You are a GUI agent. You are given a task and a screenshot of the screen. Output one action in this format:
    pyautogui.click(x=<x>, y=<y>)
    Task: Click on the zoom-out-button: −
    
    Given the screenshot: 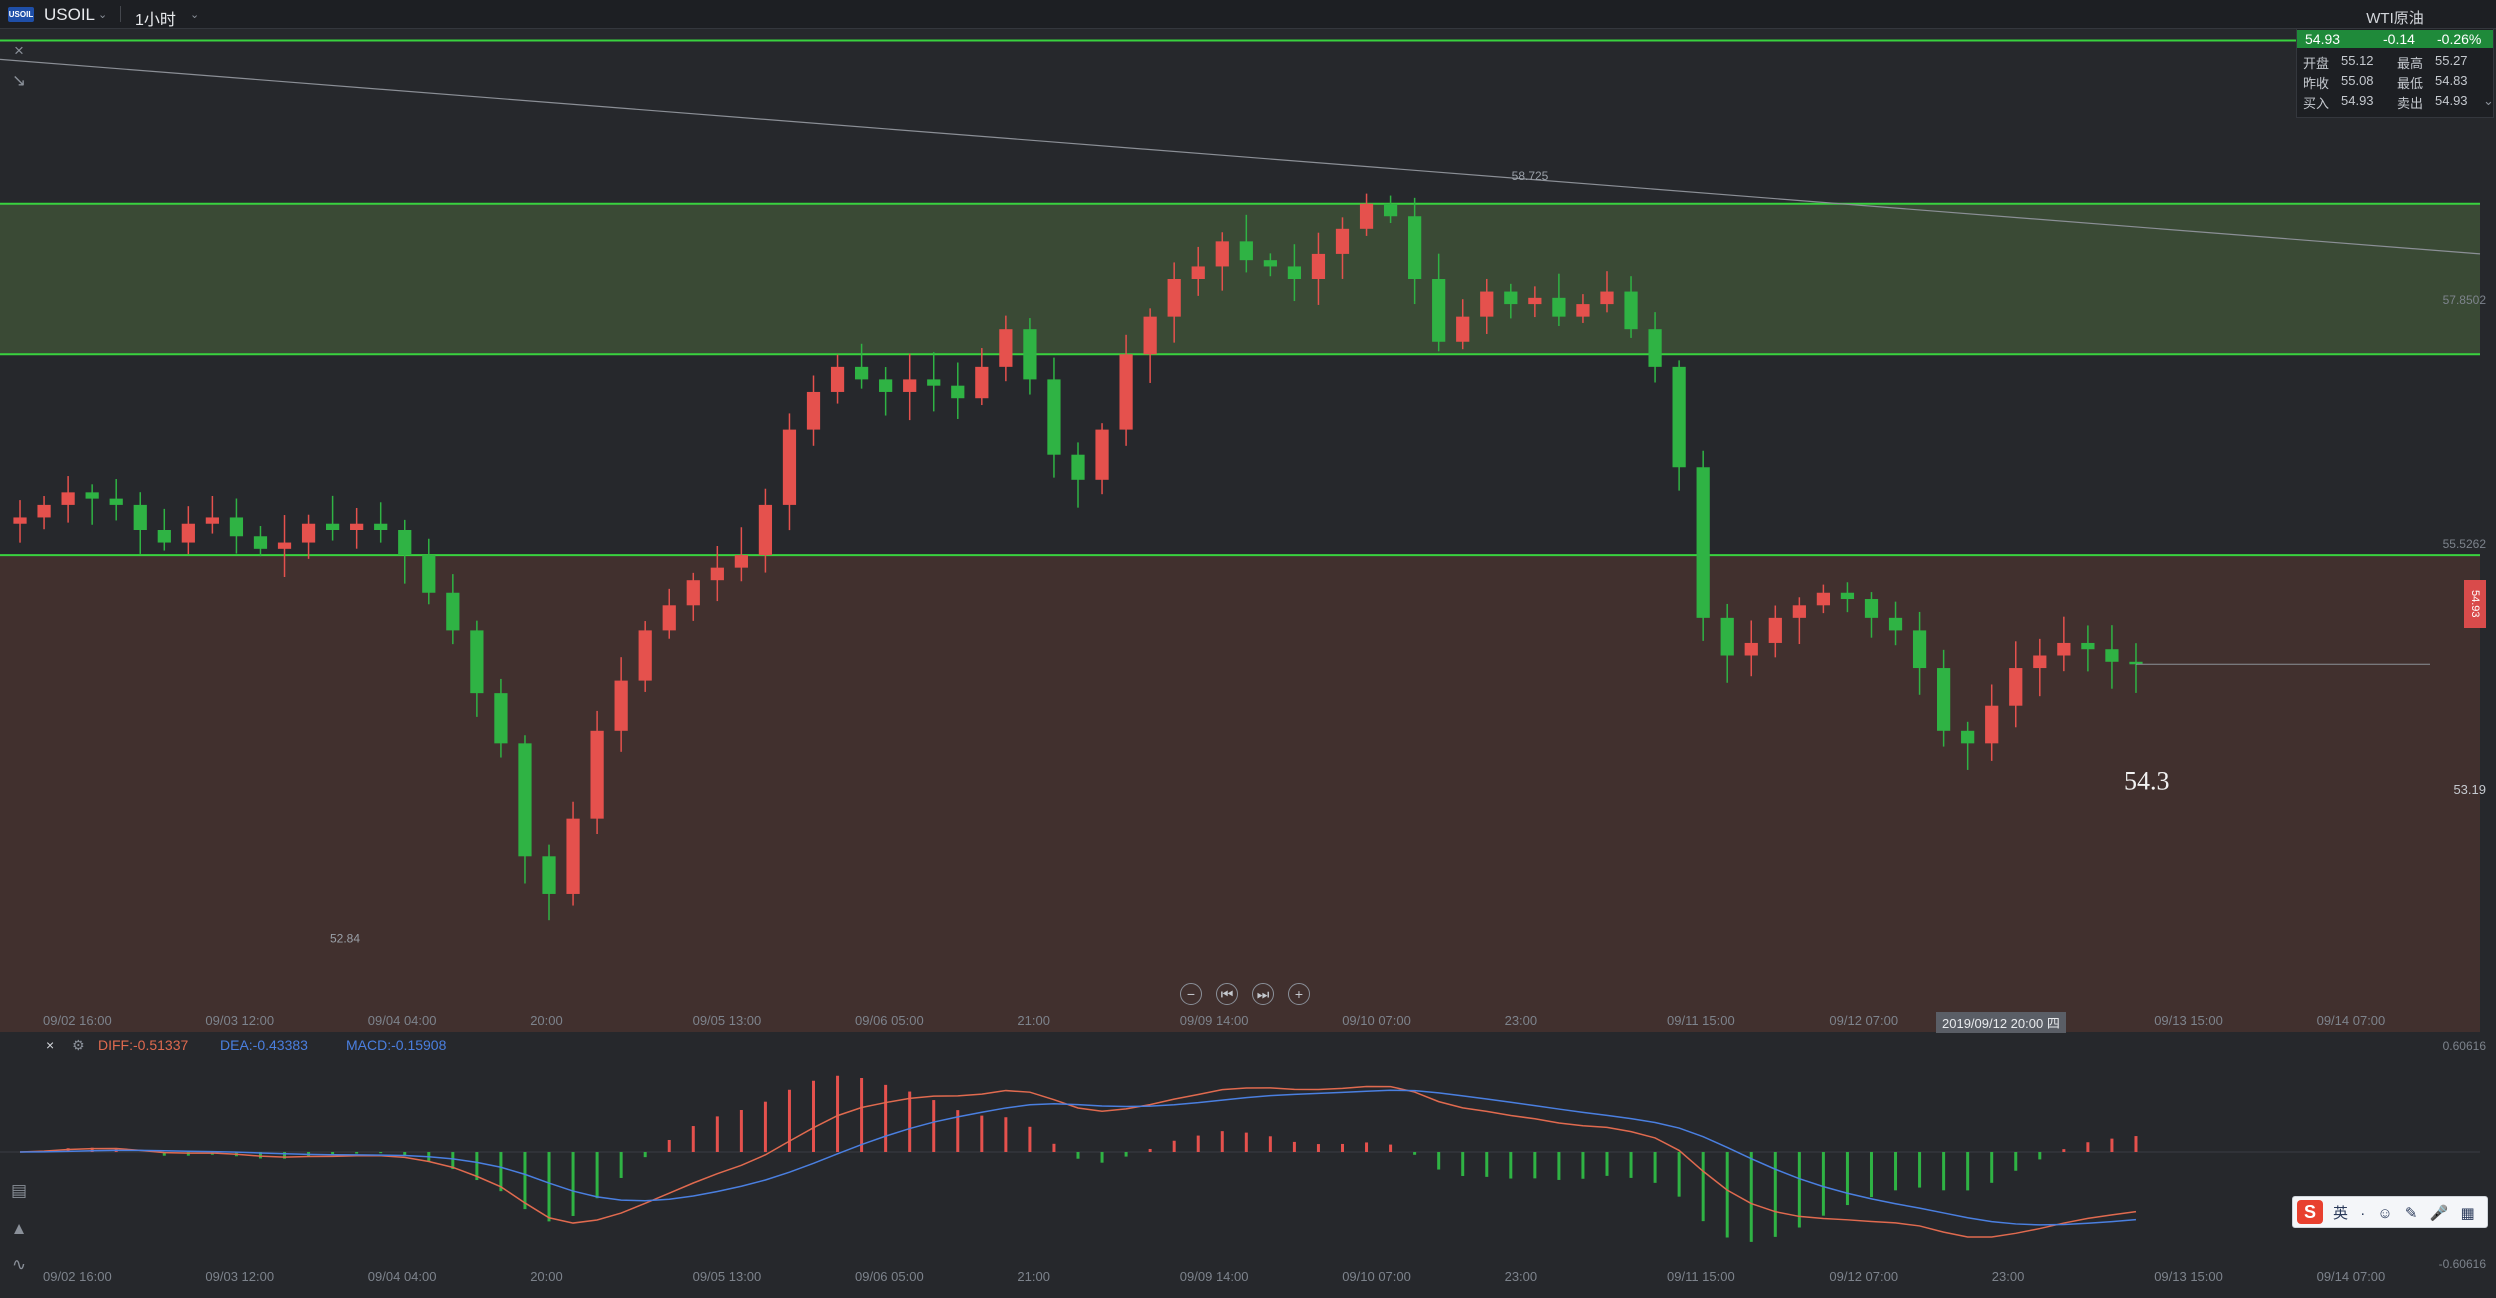 What is the action you would take?
    pyautogui.click(x=1191, y=994)
    